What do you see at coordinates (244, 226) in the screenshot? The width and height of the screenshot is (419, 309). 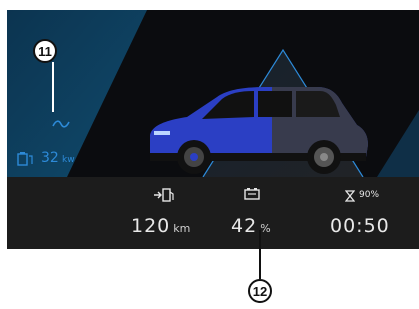 I see `battery-value: 42` at bounding box center [244, 226].